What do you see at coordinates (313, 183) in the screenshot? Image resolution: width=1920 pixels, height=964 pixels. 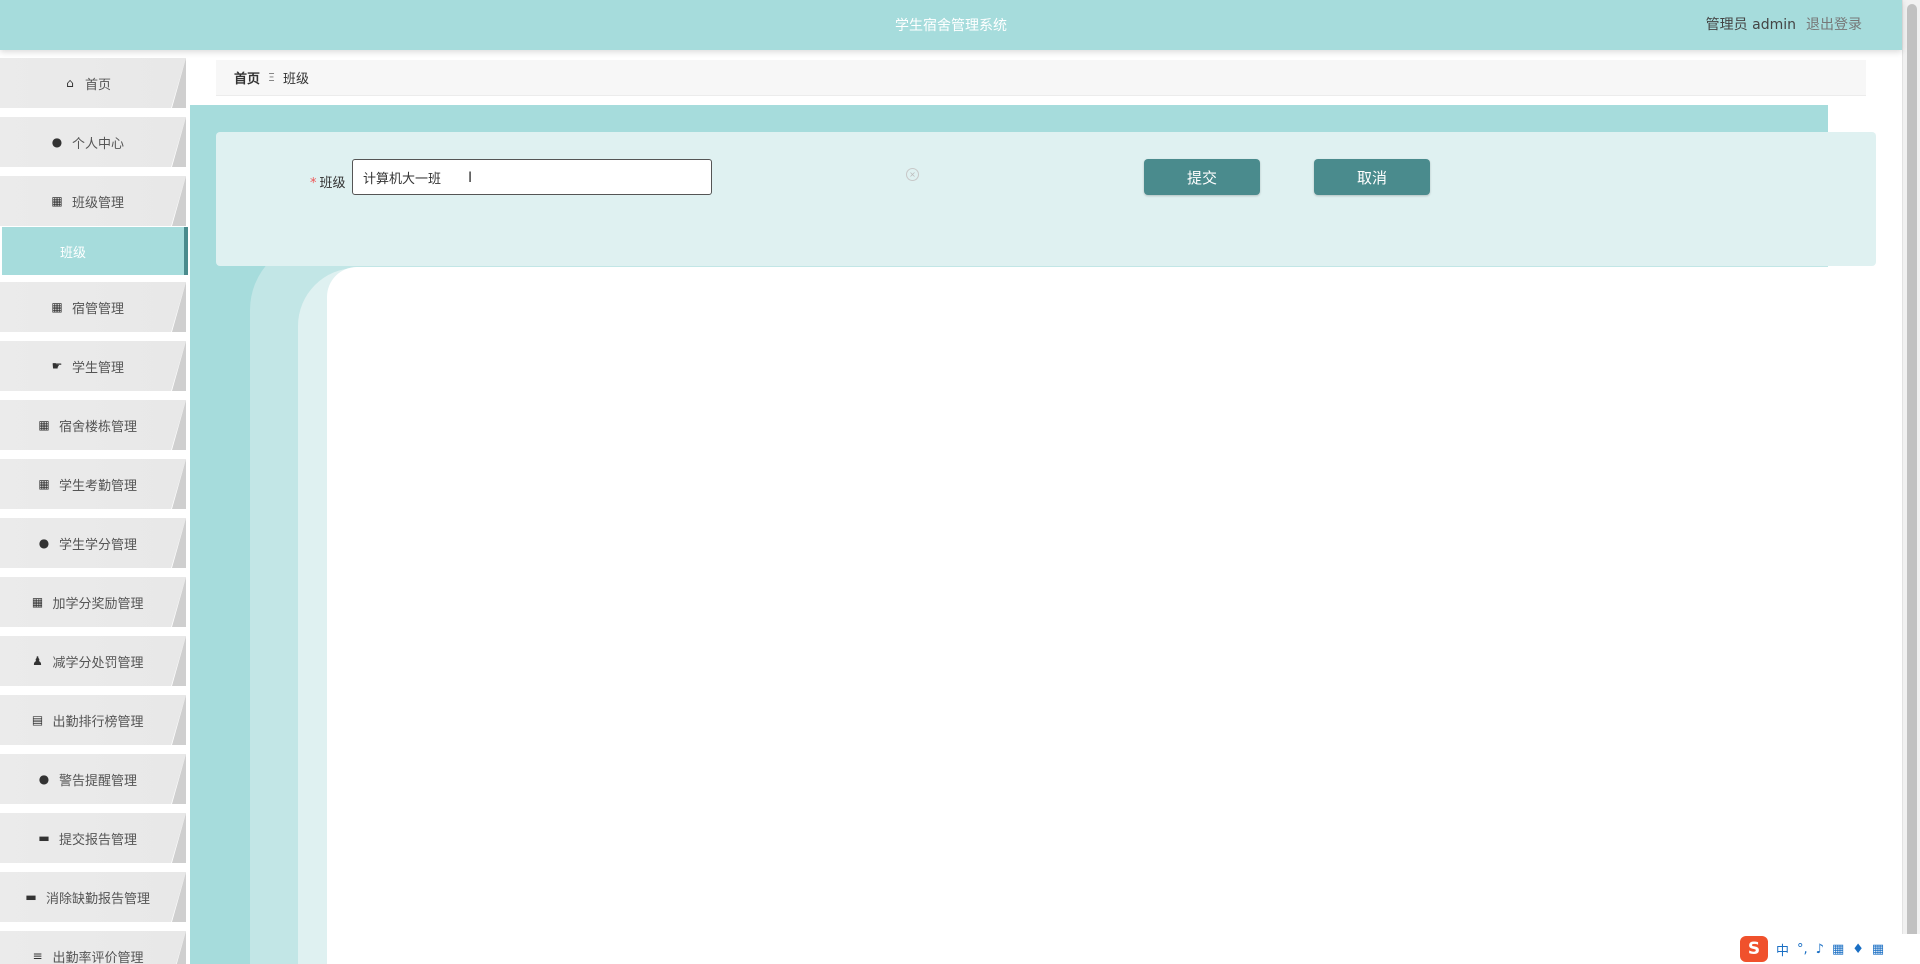 I see `required-mark: *` at bounding box center [313, 183].